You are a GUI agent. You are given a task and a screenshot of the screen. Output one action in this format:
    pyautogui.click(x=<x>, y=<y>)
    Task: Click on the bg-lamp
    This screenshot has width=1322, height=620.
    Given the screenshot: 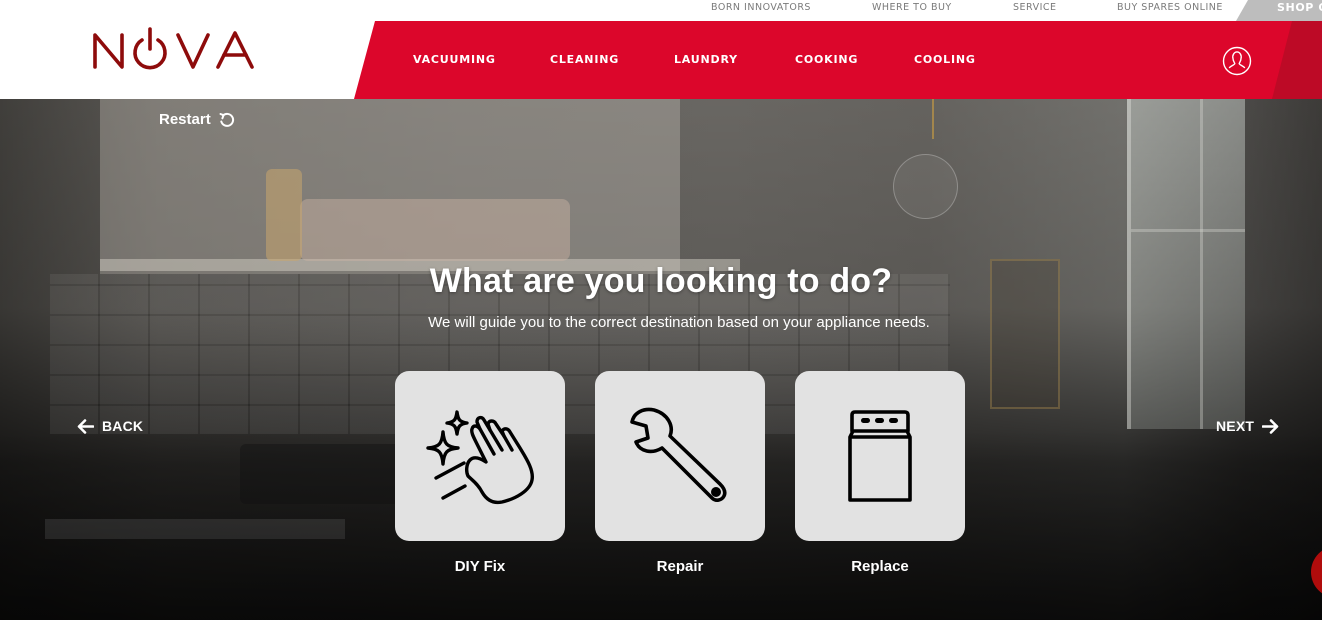 What is the action you would take?
    pyautogui.click(x=925, y=186)
    